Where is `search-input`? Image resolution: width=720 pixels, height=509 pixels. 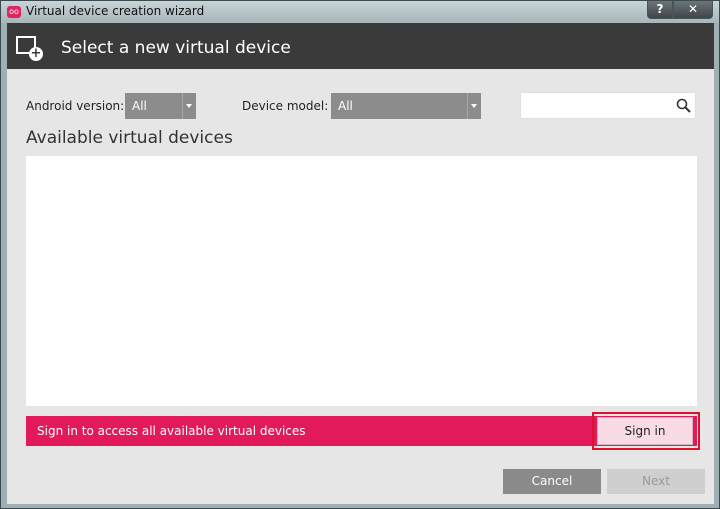
search-input is located at coordinates (608, 105).